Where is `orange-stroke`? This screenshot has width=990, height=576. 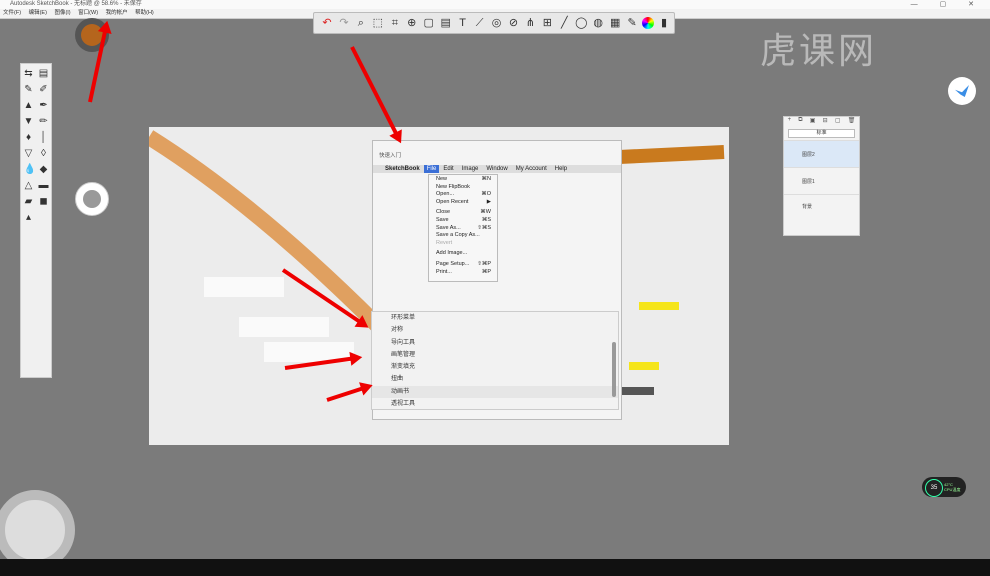 orange-stroke is located at coordinates (267, 231).